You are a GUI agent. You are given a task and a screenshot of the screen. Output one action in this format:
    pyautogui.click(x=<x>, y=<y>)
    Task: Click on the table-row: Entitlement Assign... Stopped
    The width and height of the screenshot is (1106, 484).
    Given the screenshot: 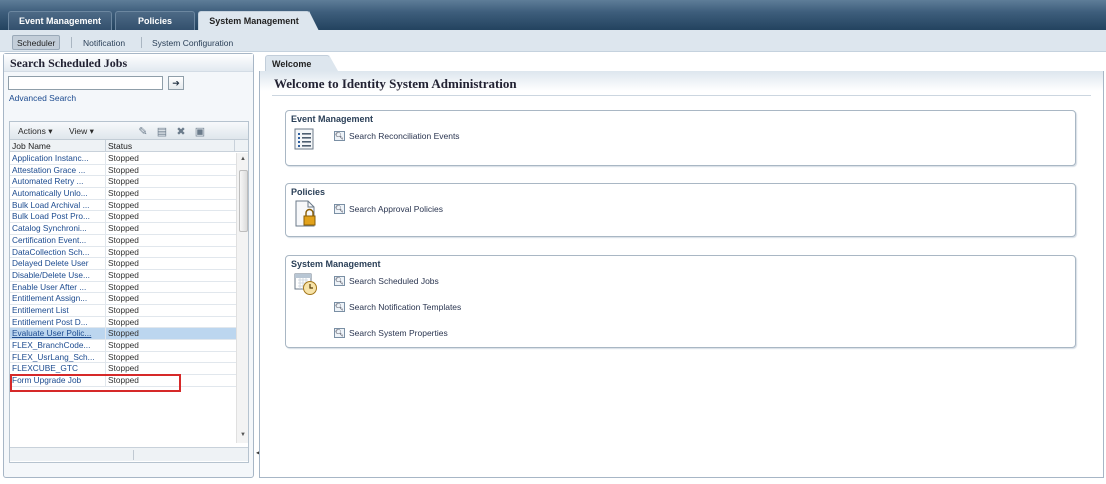 What is the action you would take?
    pyautogui.click(x=123, y=299)
    